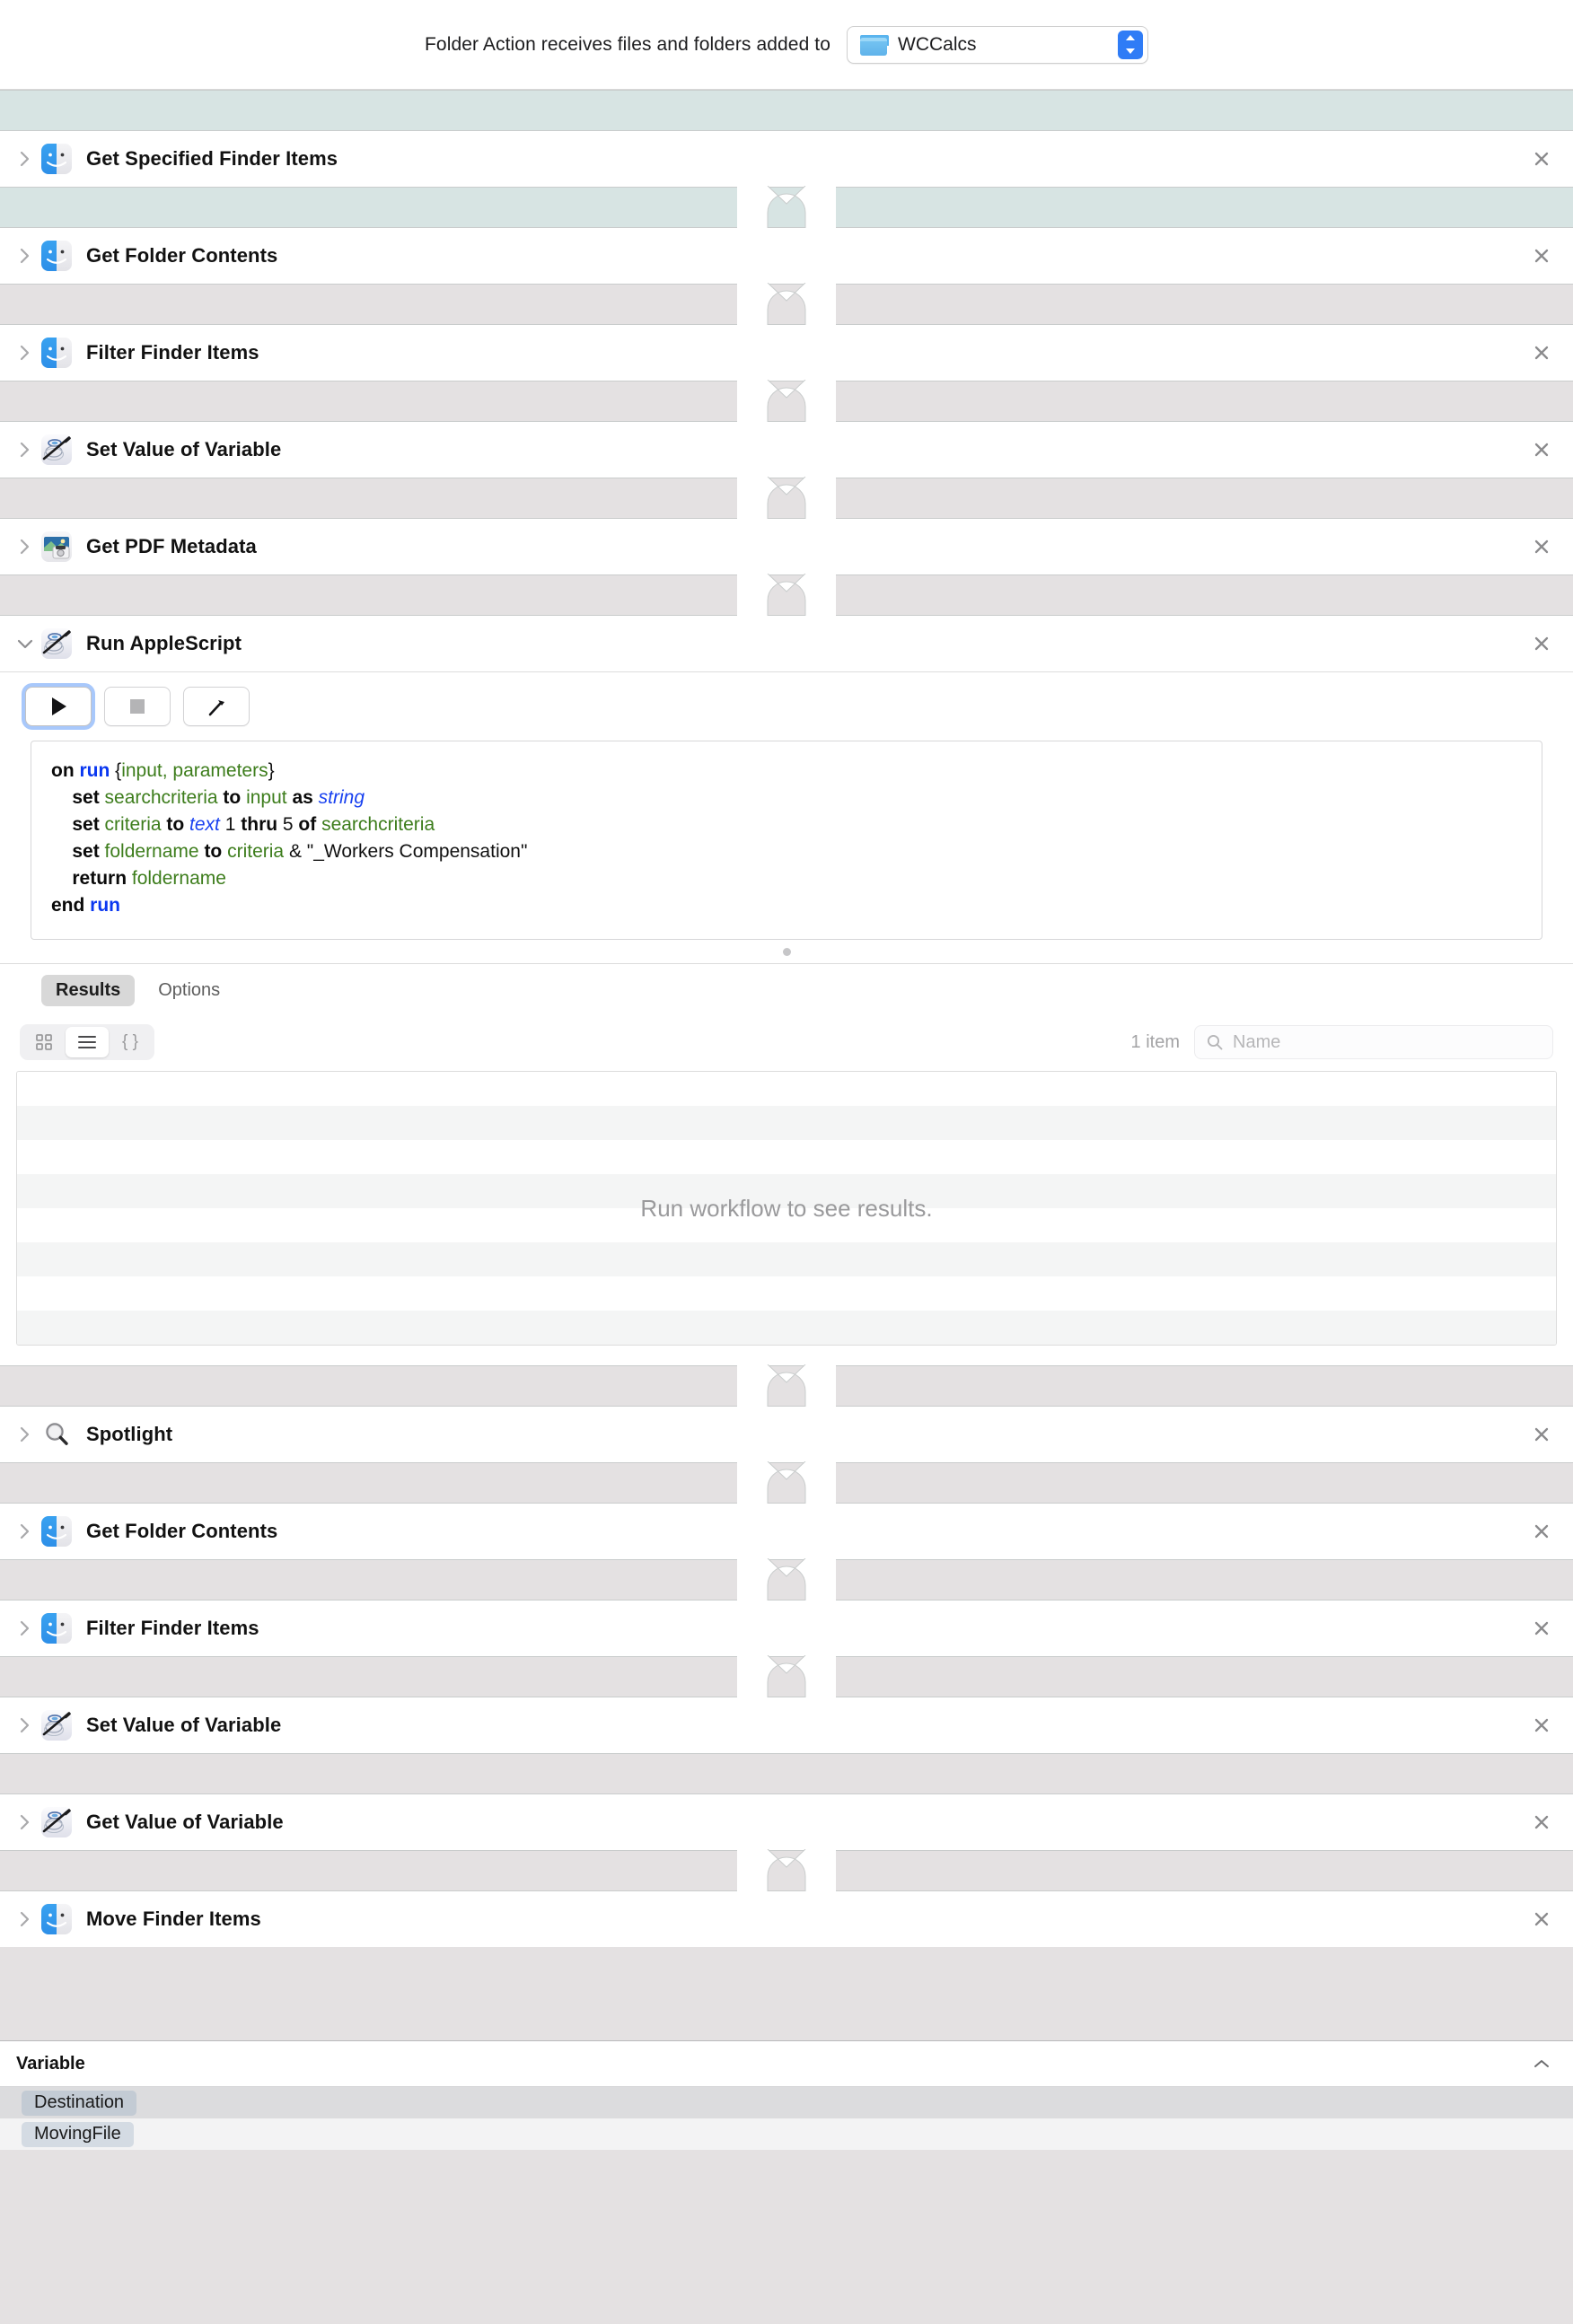  What do you see at coordinates (310, 824) in the screenshot?
I see `code-token: of` at bounding box center [310, 824].